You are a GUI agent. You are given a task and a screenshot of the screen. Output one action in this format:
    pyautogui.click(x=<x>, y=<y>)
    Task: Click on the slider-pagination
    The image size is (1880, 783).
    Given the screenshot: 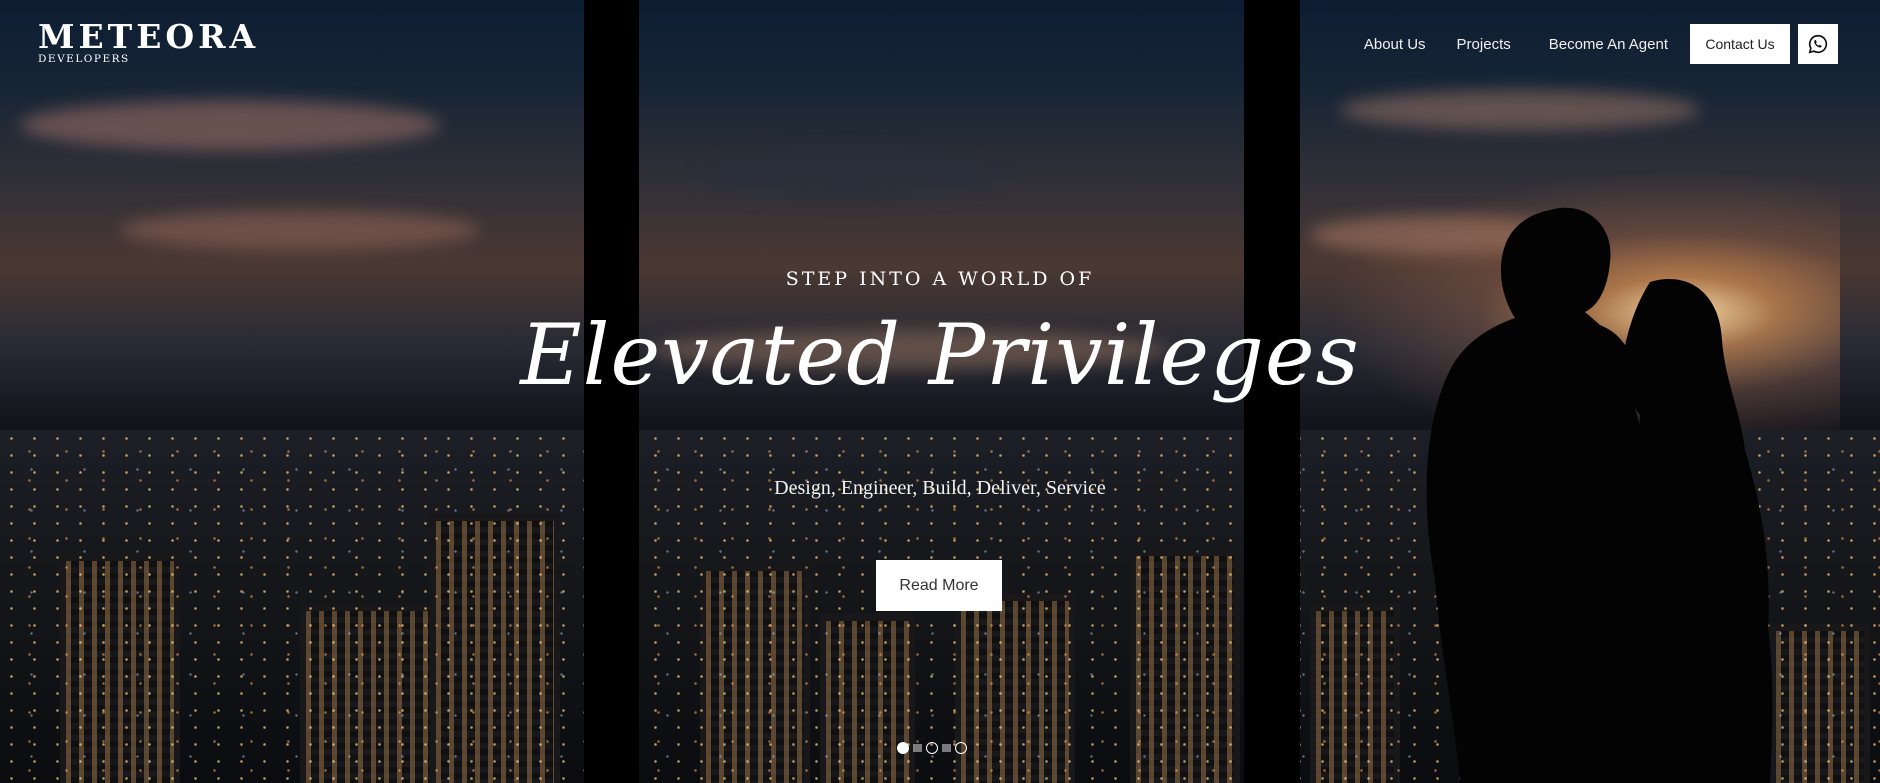 What is the action you would take?
    pyautogui.click(x=932, y=748)
    